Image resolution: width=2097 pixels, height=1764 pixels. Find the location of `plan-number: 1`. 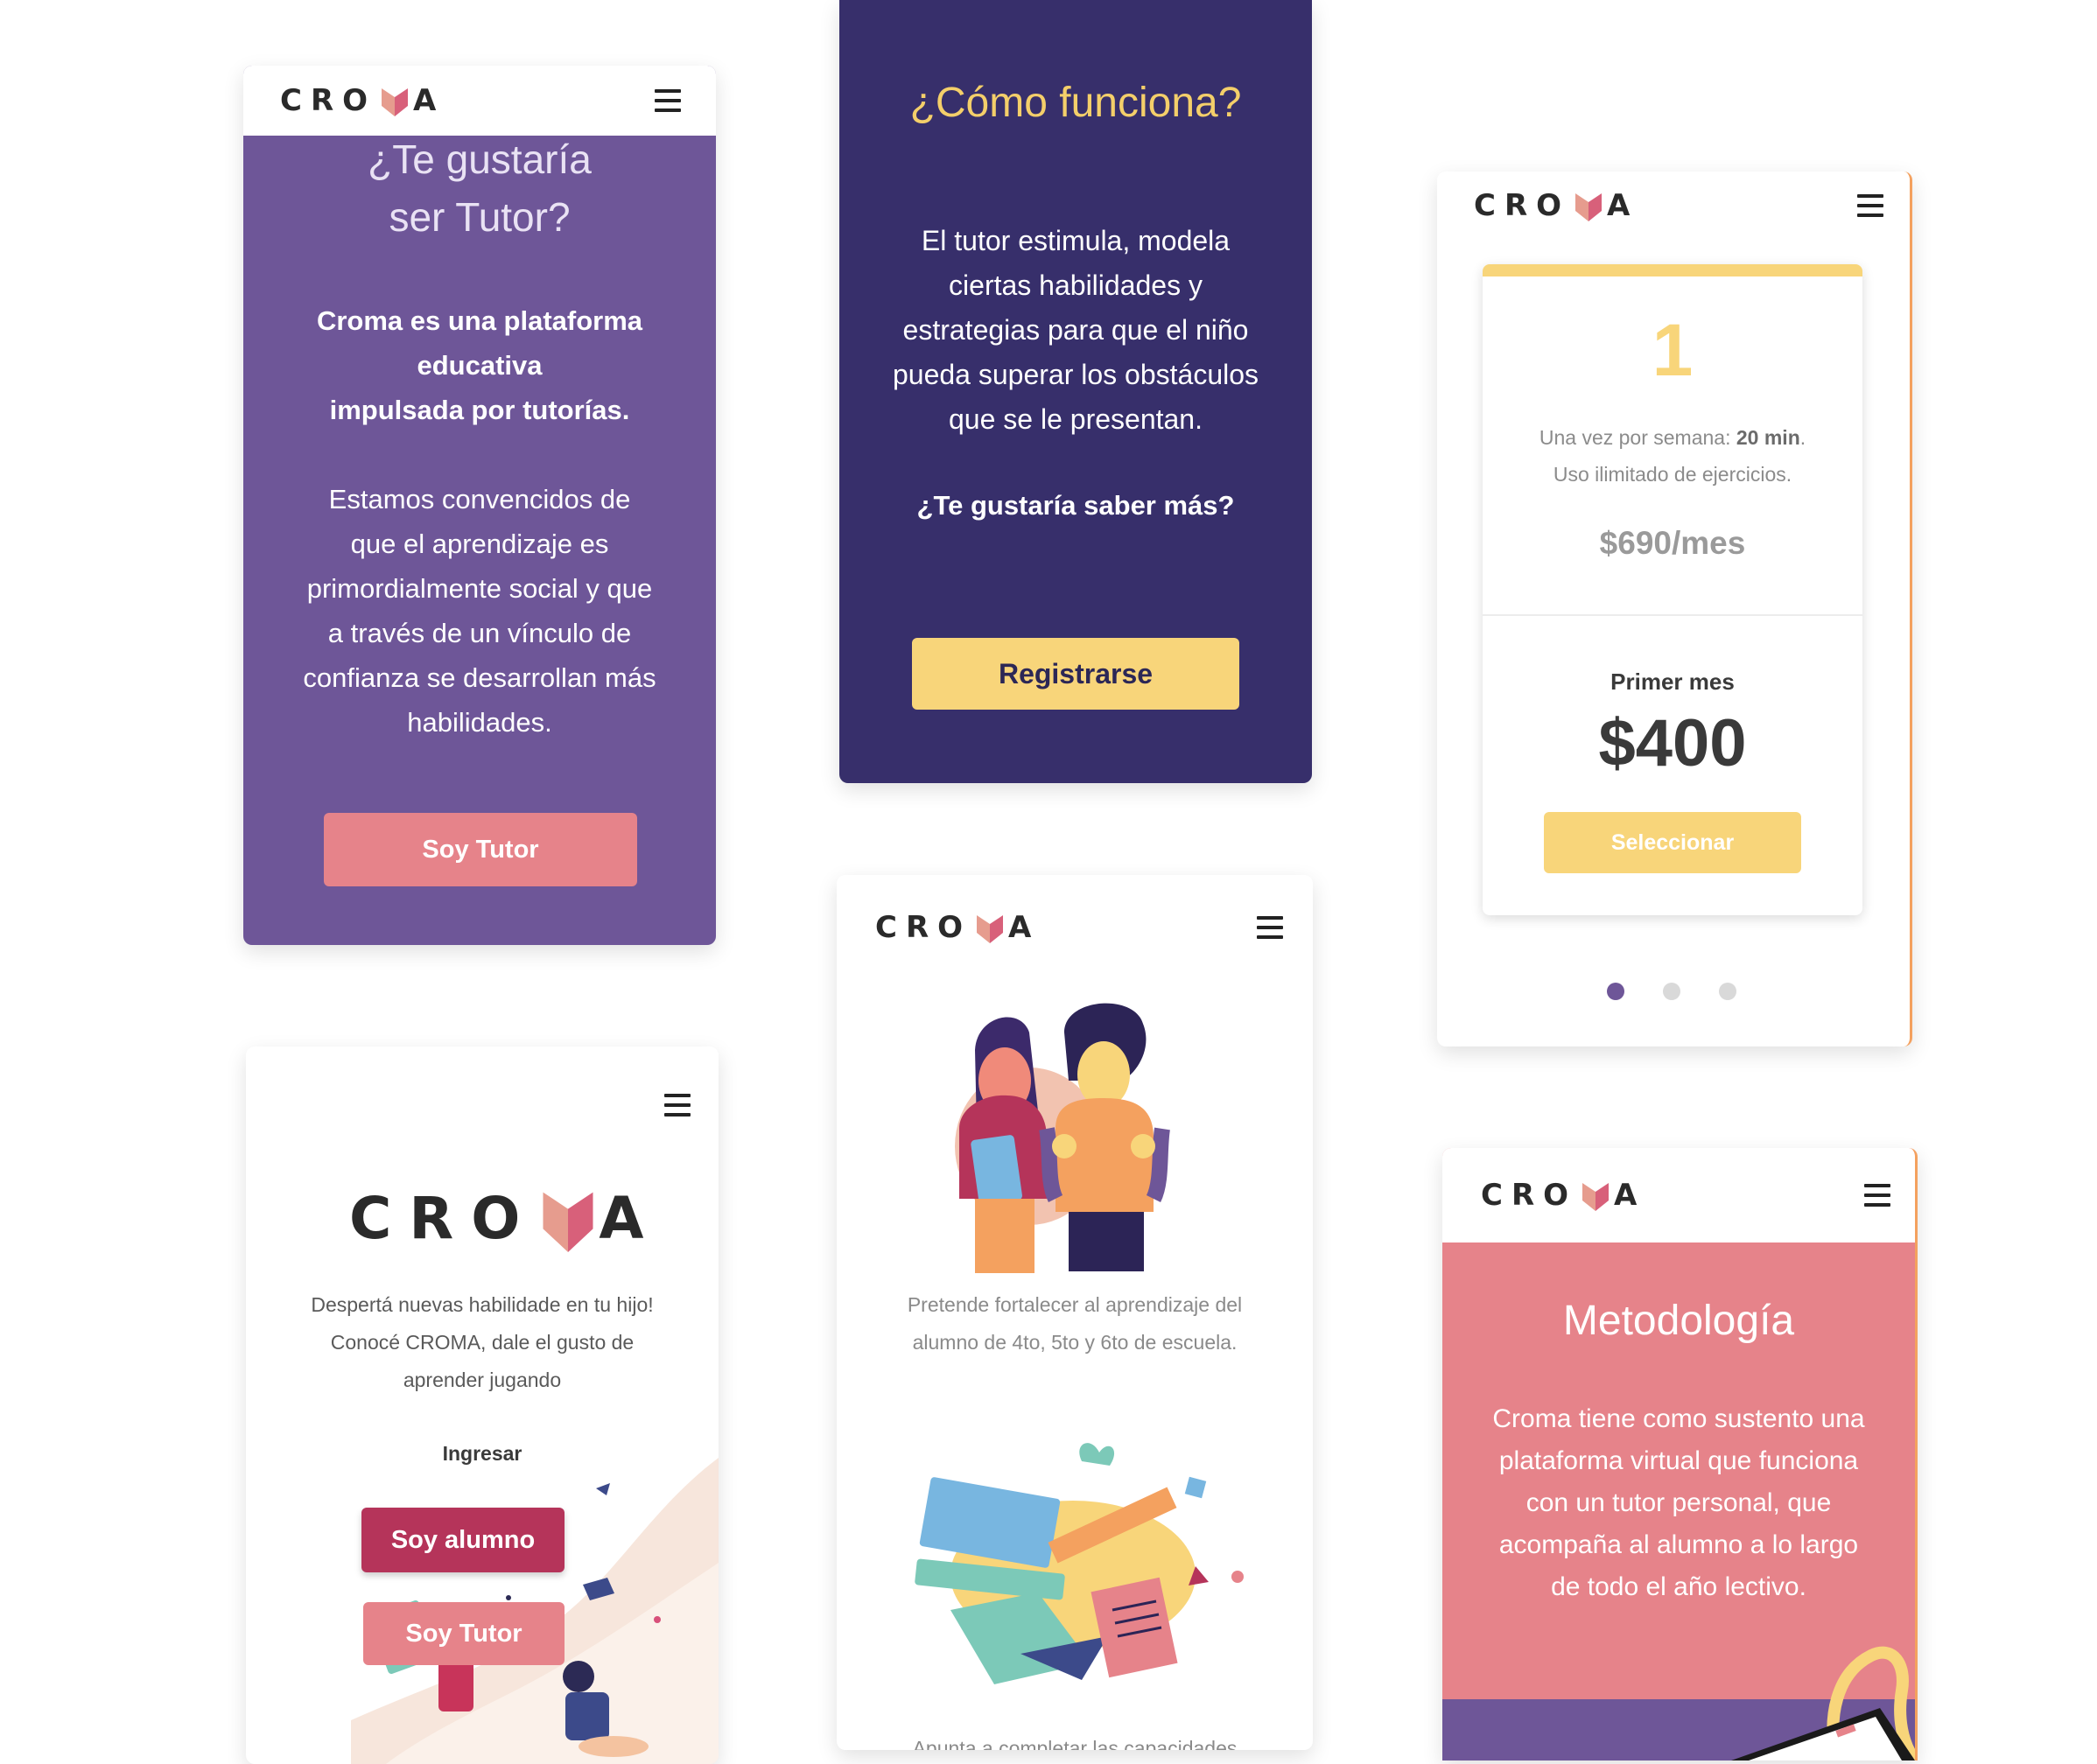

plan-number: 1 is located at coordinates (1673, 350).